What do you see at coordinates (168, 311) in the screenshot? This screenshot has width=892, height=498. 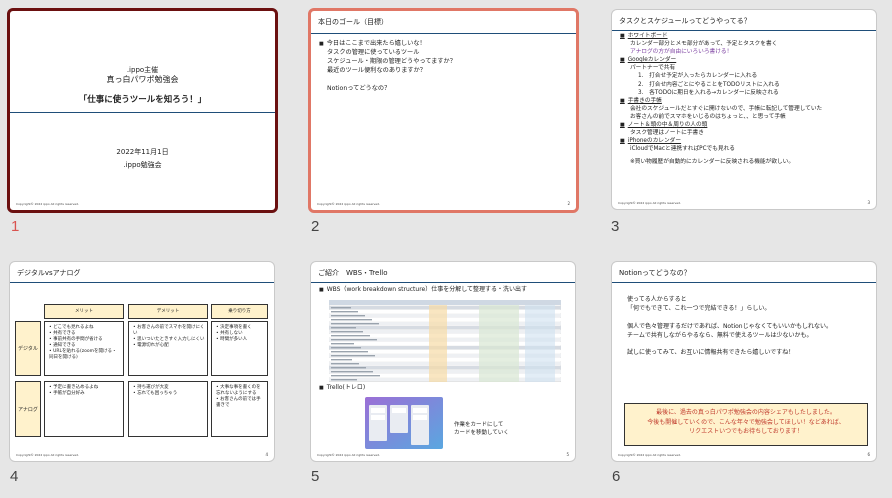 I see `col-header-demerit: デメリット` at bounding box center [168, 311].